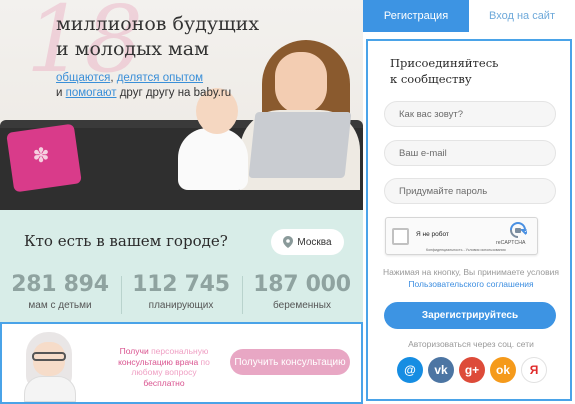 The width and height of the screenshot is (575, 404). Describe the element at coordinates (91, 93) in the screenshot. I see `help-link: помогают` at that location.